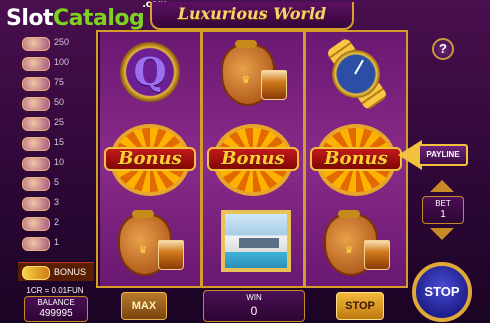 This screenshot has width=490, height=323. I want to click on q-letter: Q, so click(150, 71).